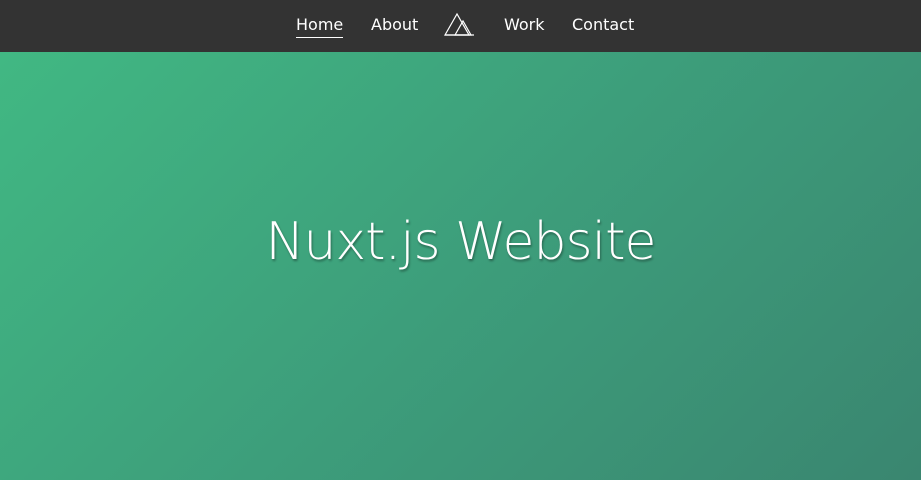 This screenshot has width=921, height=480. Describe the element at coordinates (524, 25) in the screenshot. I see `nav-link-work: Work` at that location.